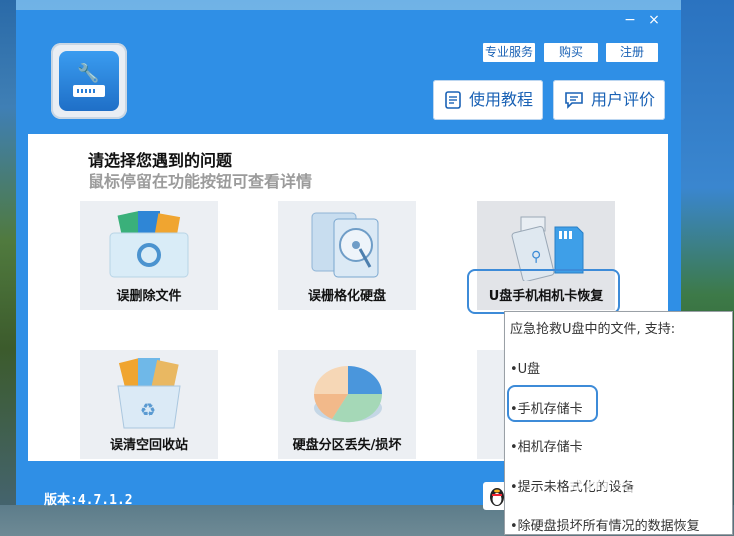  Describe the element at coordinates (509, 52) in the screenshot. I see `professional-service-link: 专业服务` at that location.